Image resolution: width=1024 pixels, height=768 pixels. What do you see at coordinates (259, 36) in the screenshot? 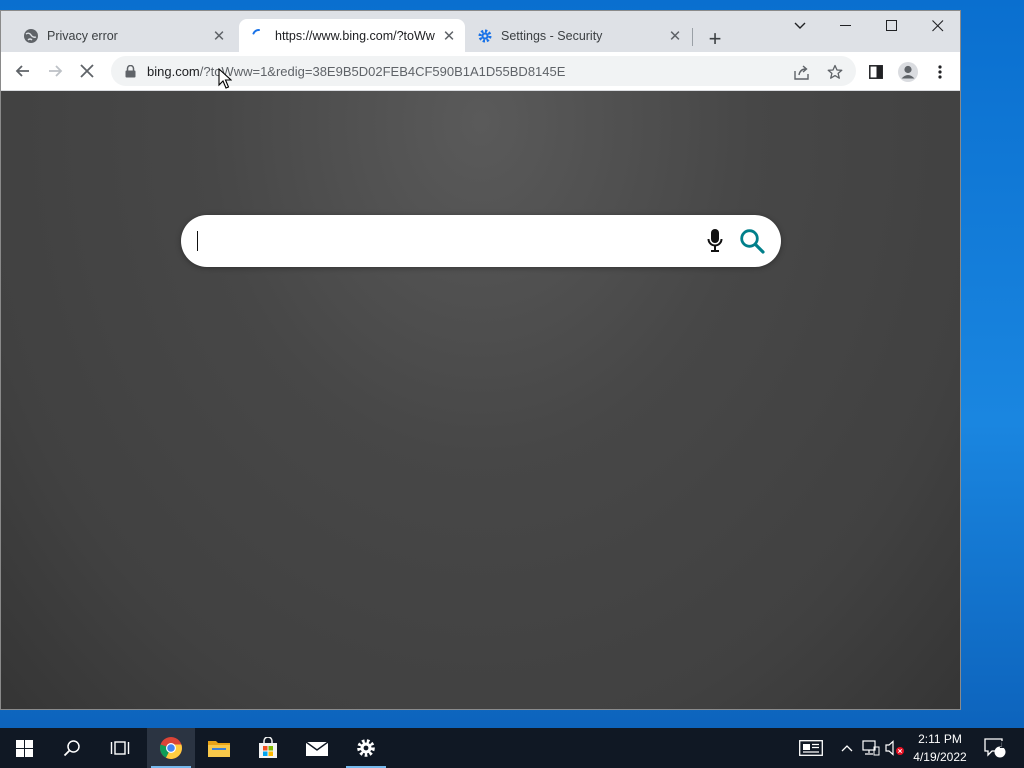
I see `loading-spinner-icon` at bounding box center [259, 36].